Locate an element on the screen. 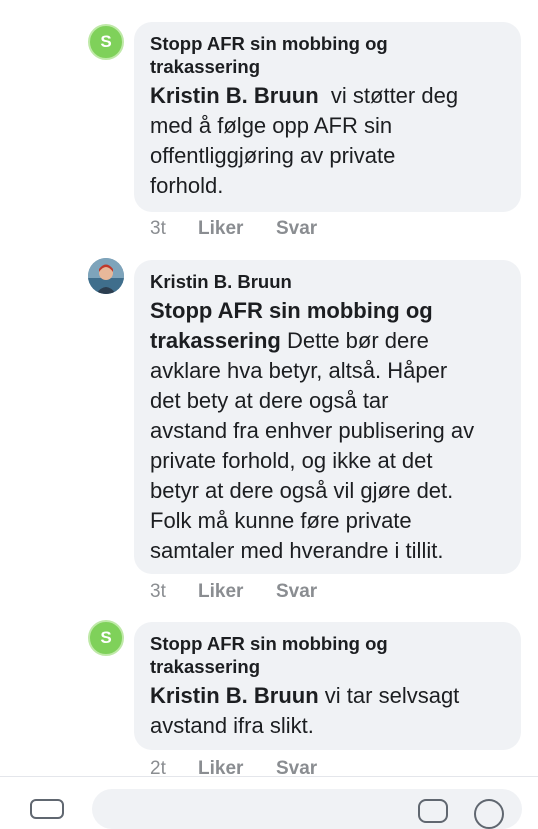 The image size is (538, 829). camera-icon is located at coordinates (47, 809).